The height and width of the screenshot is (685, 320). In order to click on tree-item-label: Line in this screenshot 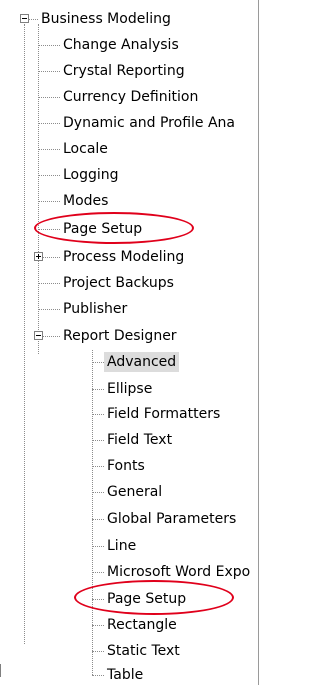, I will do `click(122, 546)`.